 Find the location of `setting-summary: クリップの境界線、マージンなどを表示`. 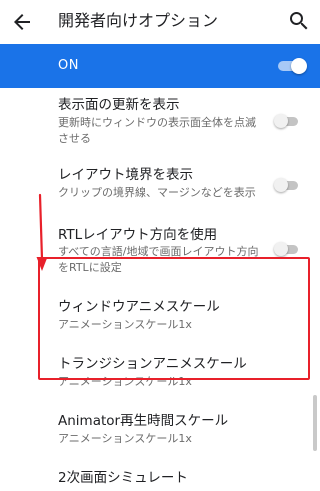

setting-summary: クリップの境界線、マージンなどを表示 is located at coordinates (173, 193).